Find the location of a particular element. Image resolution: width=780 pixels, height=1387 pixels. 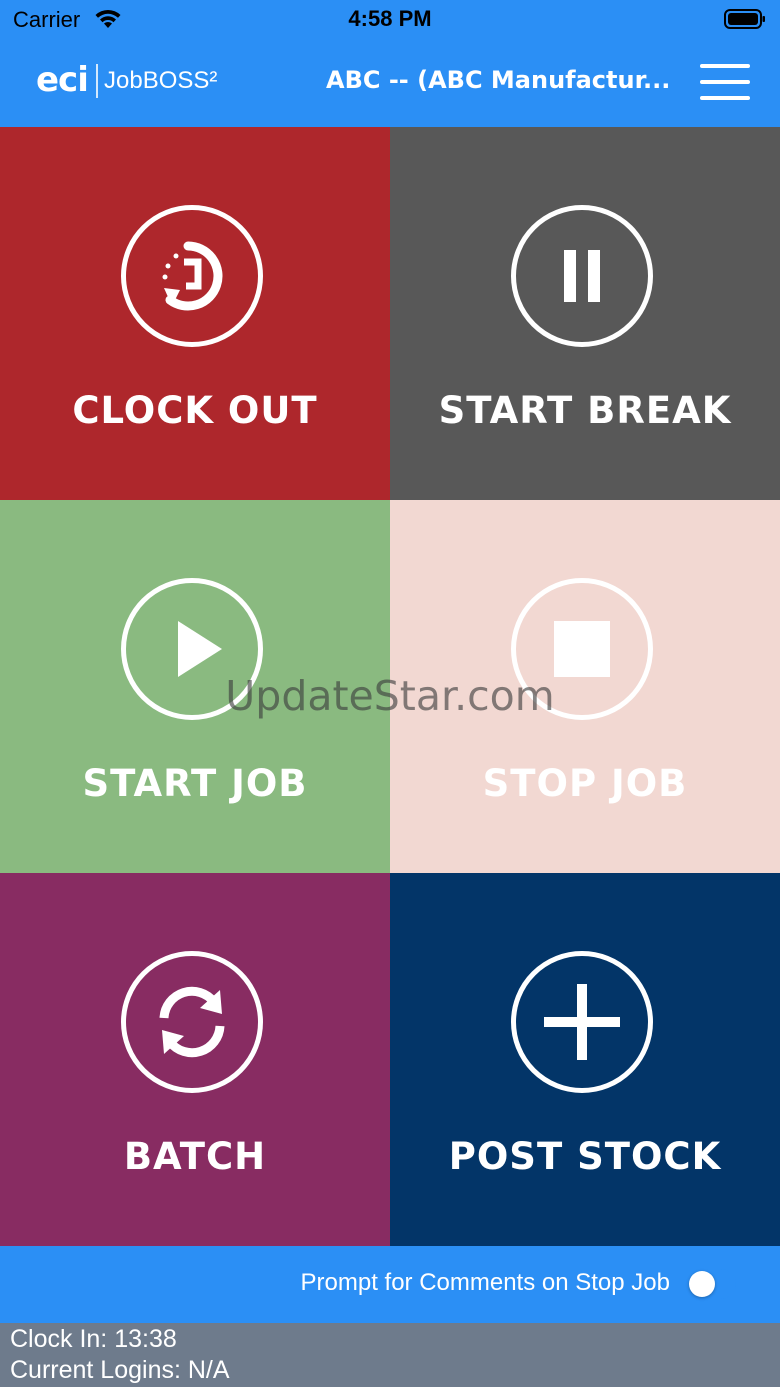

post-stock-label: POST STOCK is located at coordinates (585, 1156).